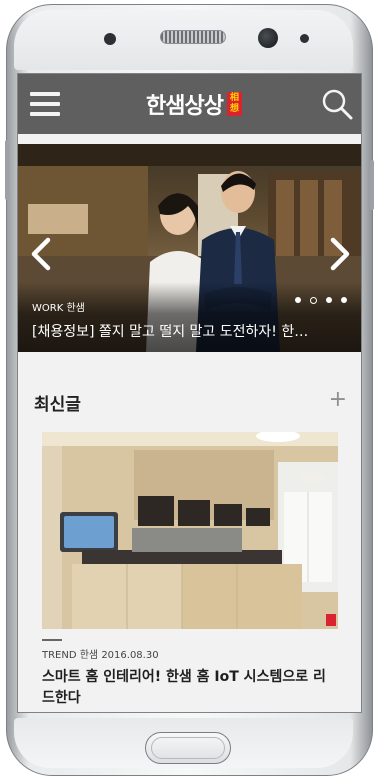  I want to click on logo-text: 한샘상상, so click(185, 106).